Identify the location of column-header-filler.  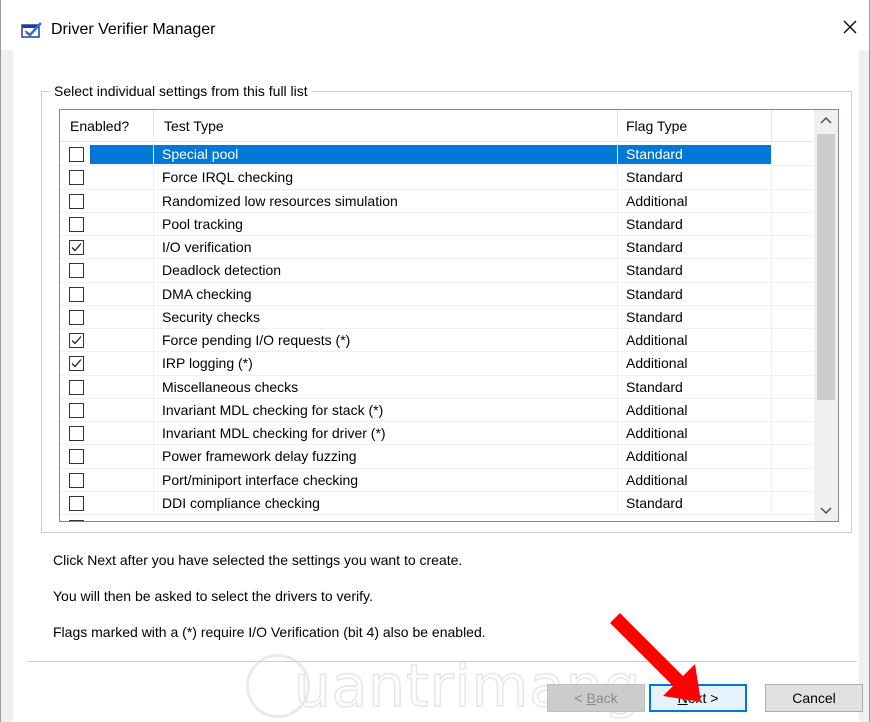
(793, 126).